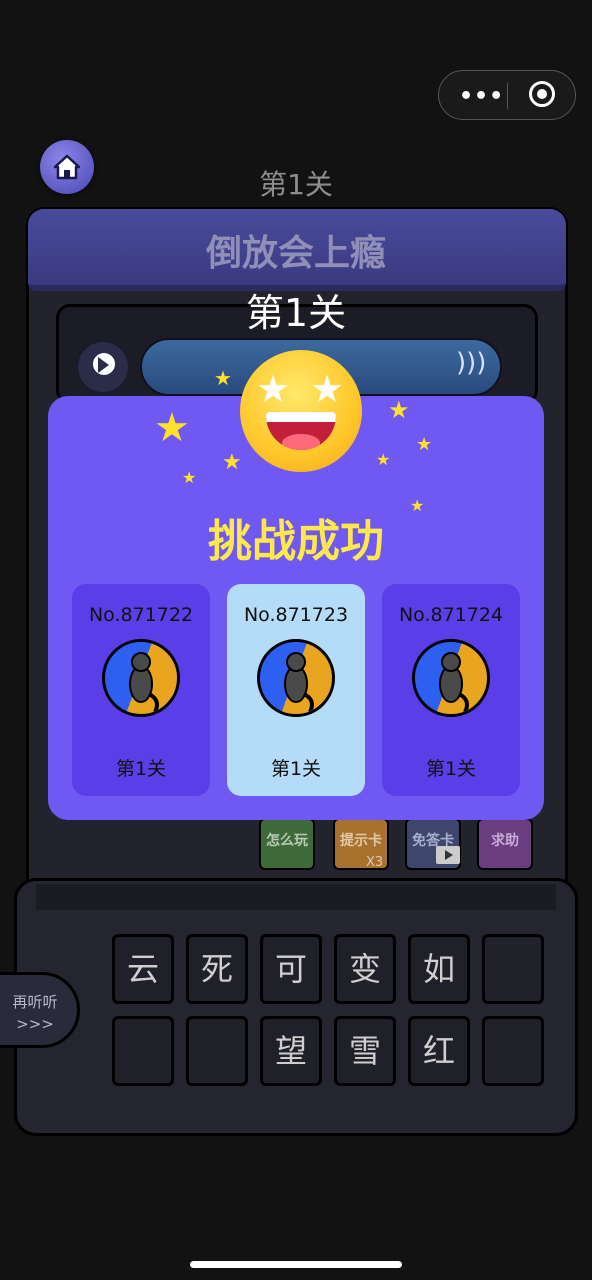 The image size is (592, 1280). I want to click on key: 如, so click(439, 969).